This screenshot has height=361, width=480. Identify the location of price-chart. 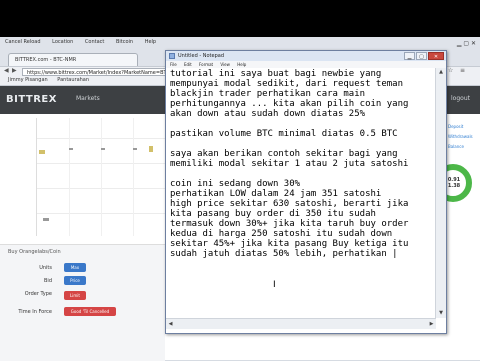
(82, 177).